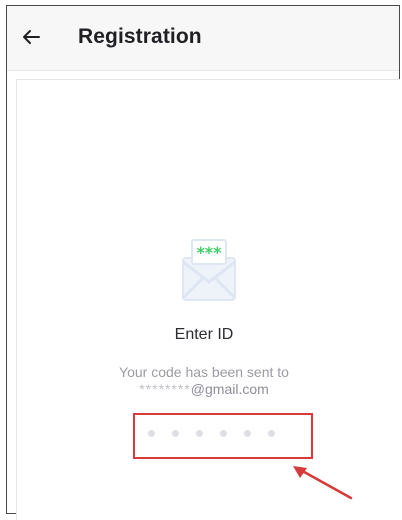 This screenshot has height=520, width=402. What do you see at coordinates (229, 389) in the screenshot?
I see `email-domain: @gmail.com` at bounding box center [229, 389].